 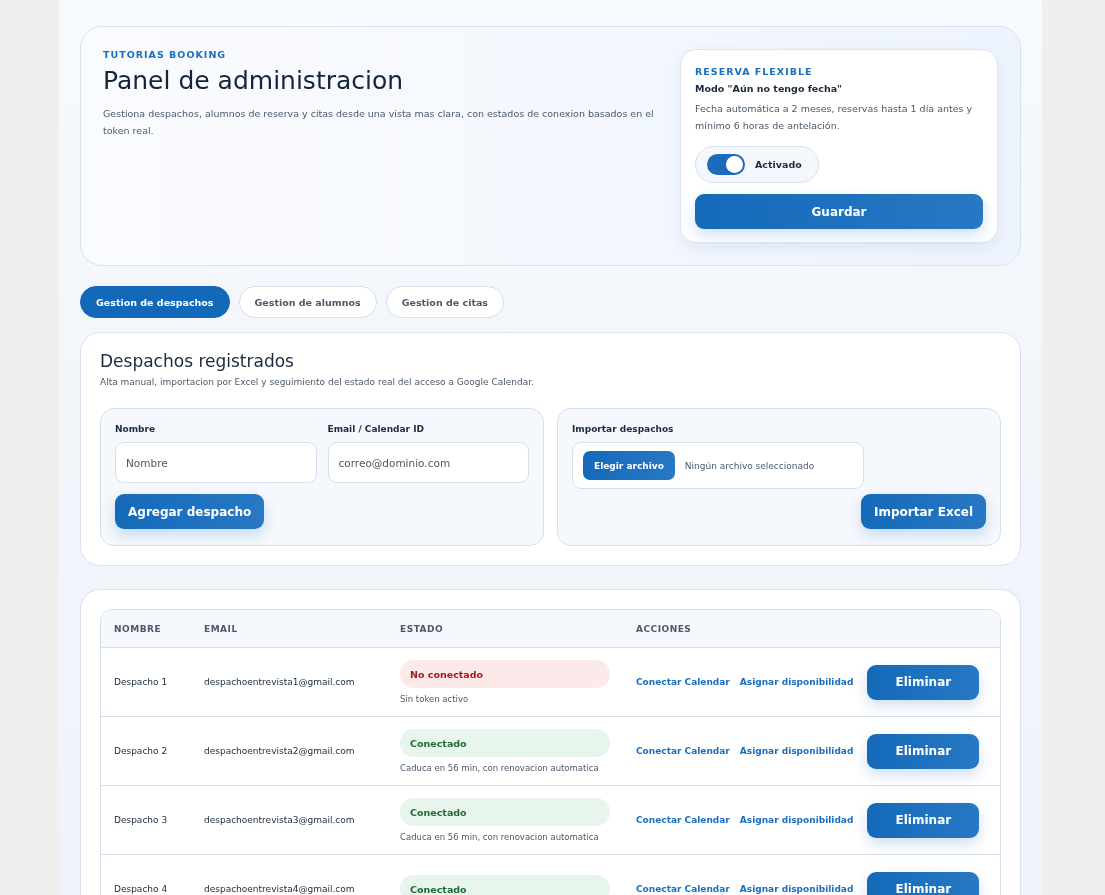 What do you see at coordinates (726, 164) in the screenshot?
I see `toggle-switch` at bounding box center [726, 164].